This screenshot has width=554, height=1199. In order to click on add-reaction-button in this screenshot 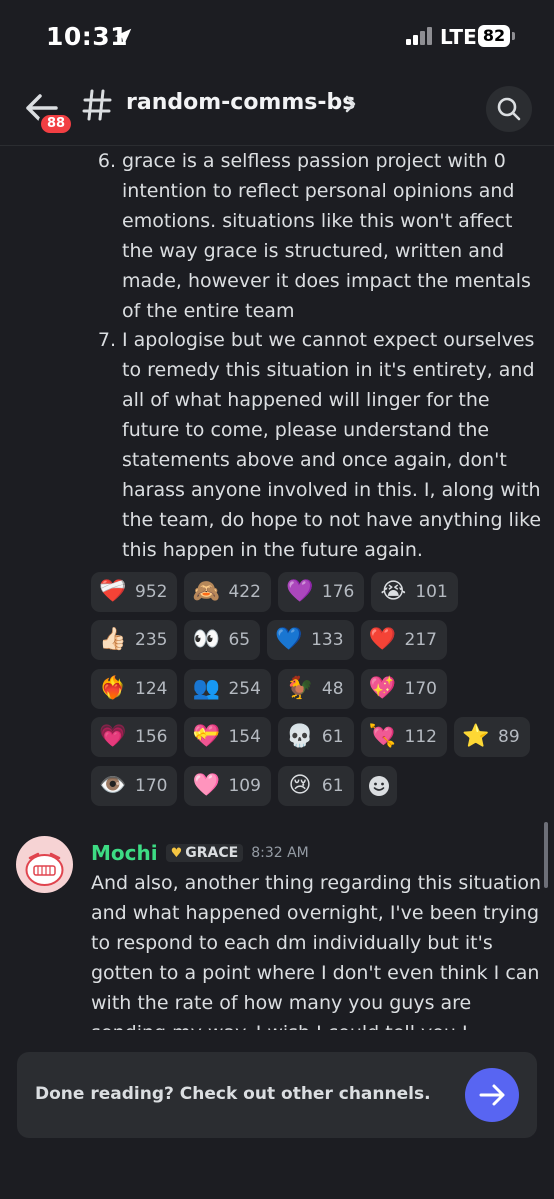, I will do `click(378, 786)`.